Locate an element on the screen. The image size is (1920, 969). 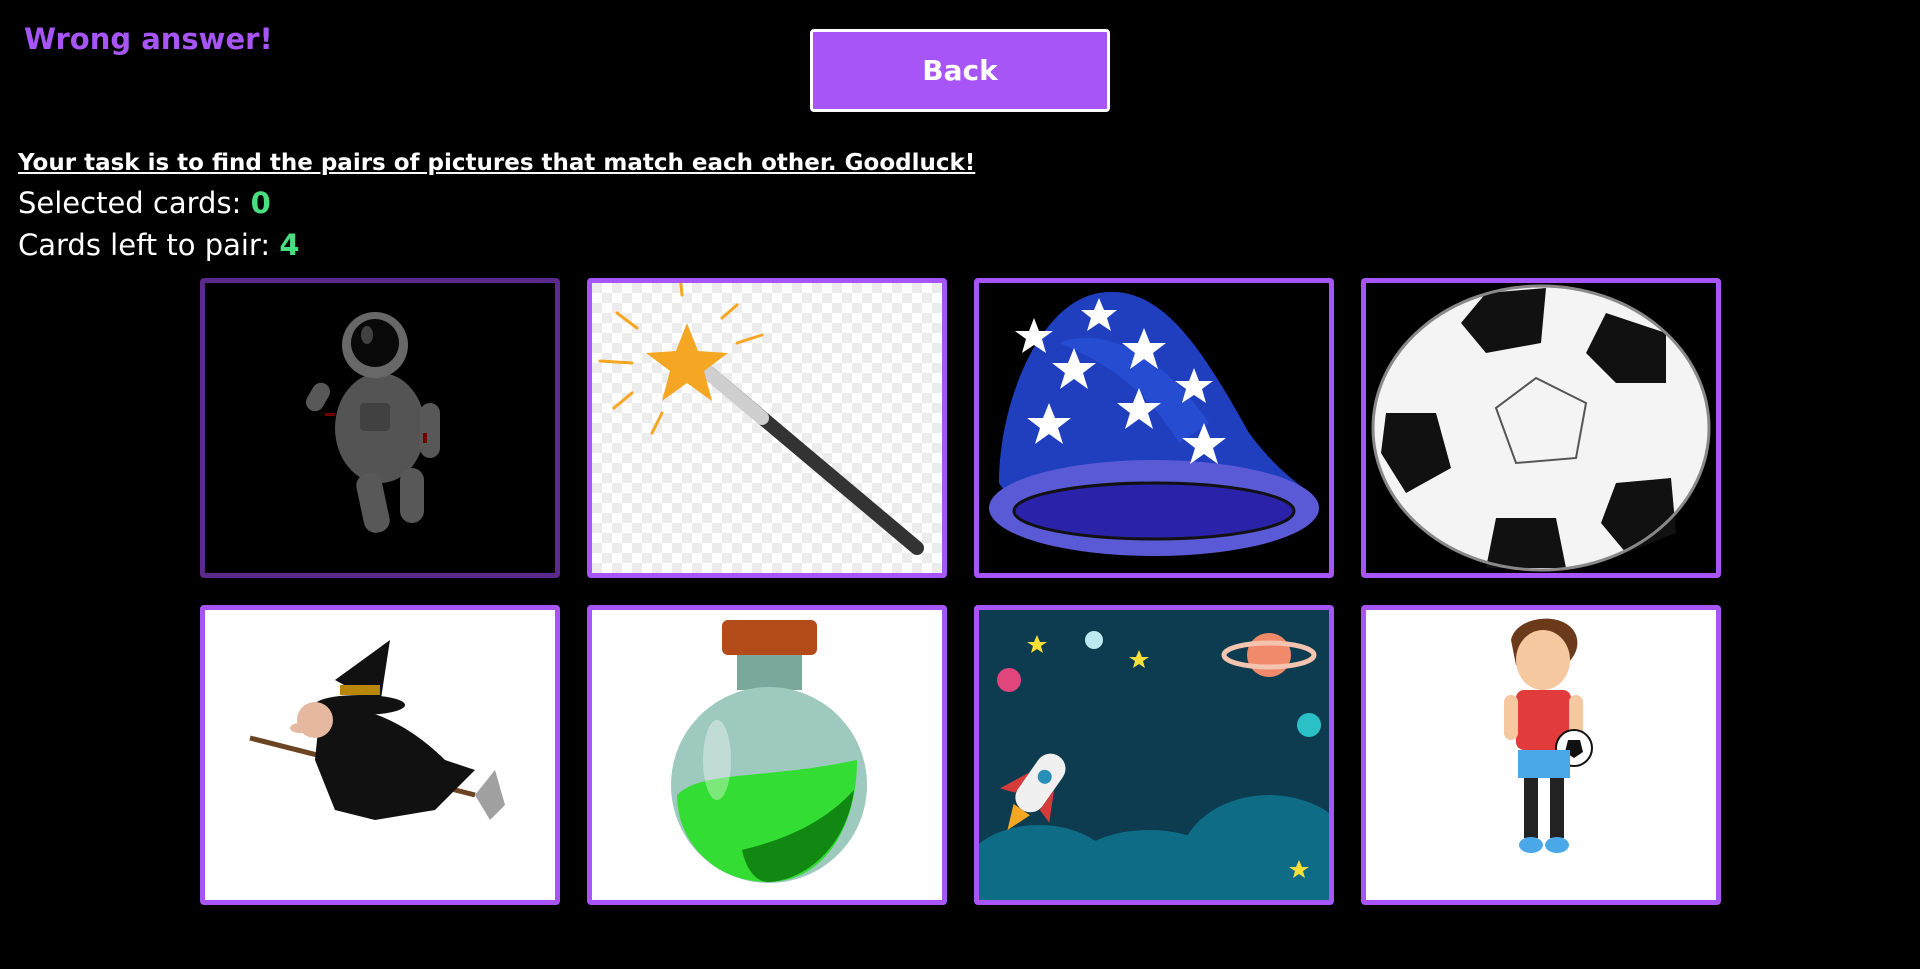
space-scene-picture is located at coordinates (1154, 755).